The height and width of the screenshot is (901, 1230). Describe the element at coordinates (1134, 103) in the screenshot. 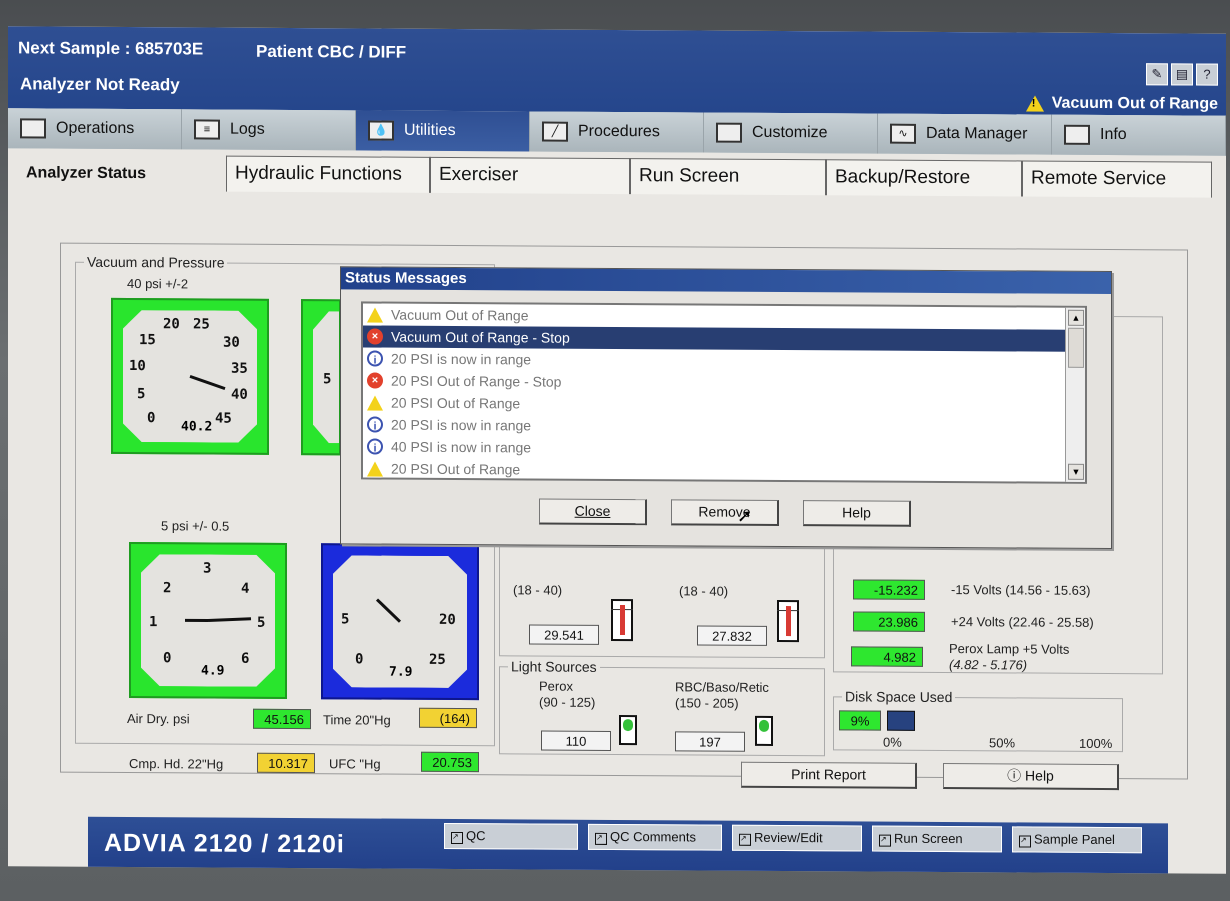

I see `warning-text: Vacuum Out of Range` at that location.